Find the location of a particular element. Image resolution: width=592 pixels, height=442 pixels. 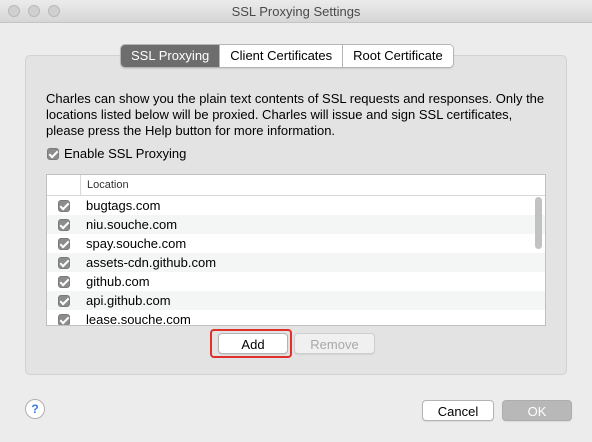

location-cell: assets-cdn.github.com is located at coordinates (151, 262).